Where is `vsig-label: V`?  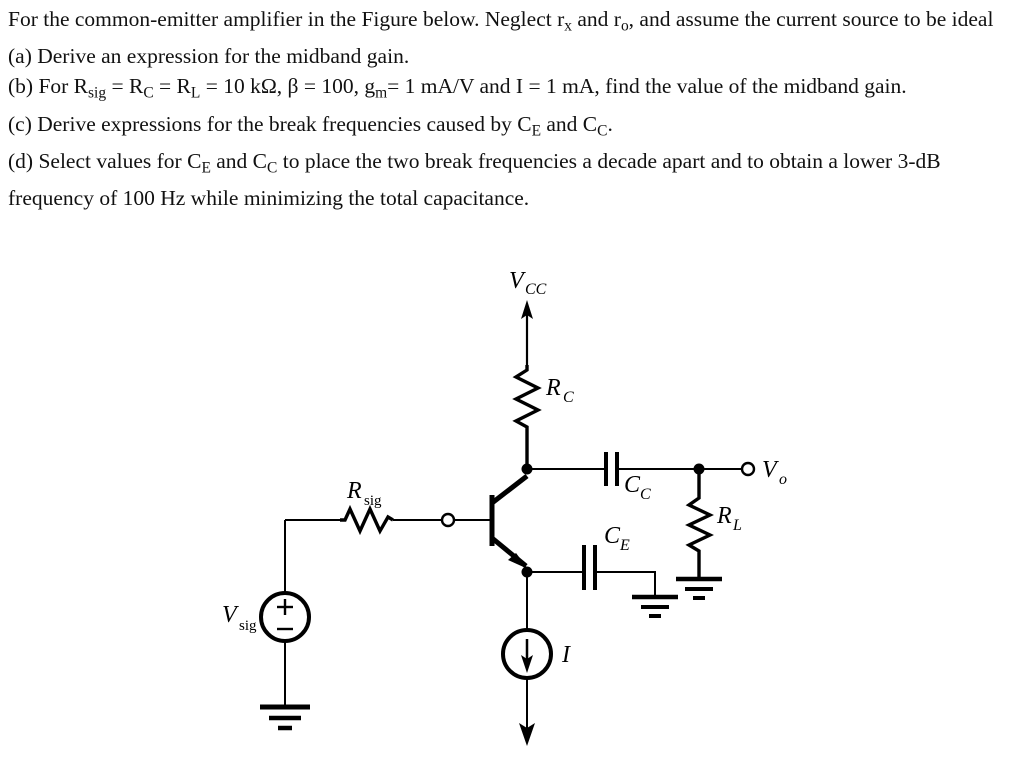
vsig-label: V is located at coordinates (230, 615).